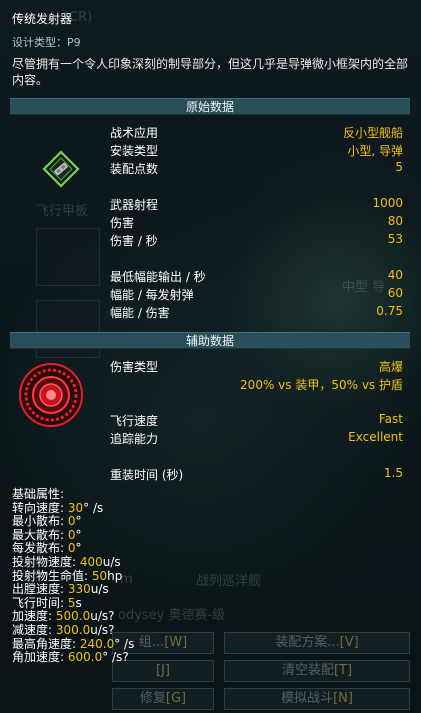 This screenshot has height=713, width=421. What do you see at coordinates (317, 699) in the screenshot?
I see `simulate-button: 模拟战斗[N]` at bounding box center [317, 699].